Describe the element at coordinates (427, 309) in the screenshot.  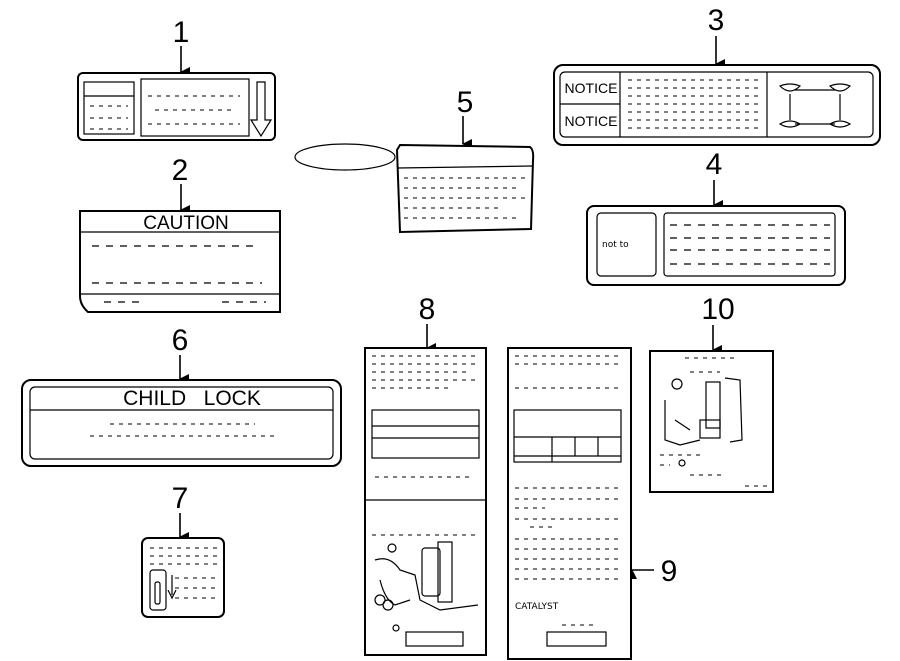
I see `callout-8: 8` at that location.